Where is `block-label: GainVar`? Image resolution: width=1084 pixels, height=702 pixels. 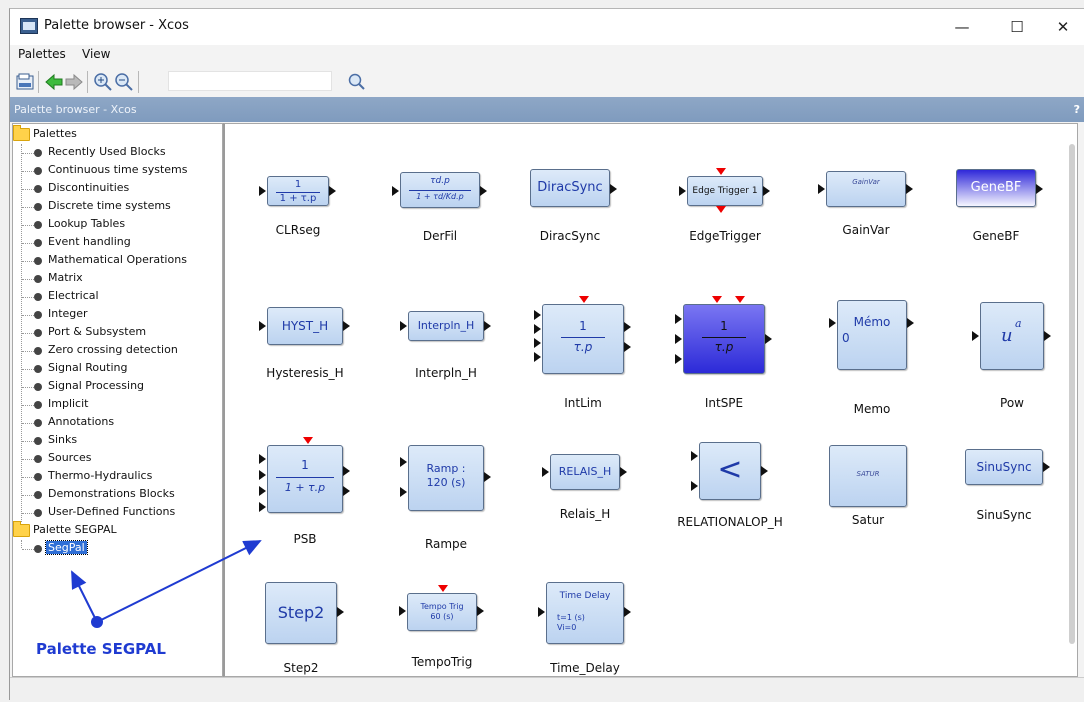
block-label: GainVar is located at coordinates (866, 230).